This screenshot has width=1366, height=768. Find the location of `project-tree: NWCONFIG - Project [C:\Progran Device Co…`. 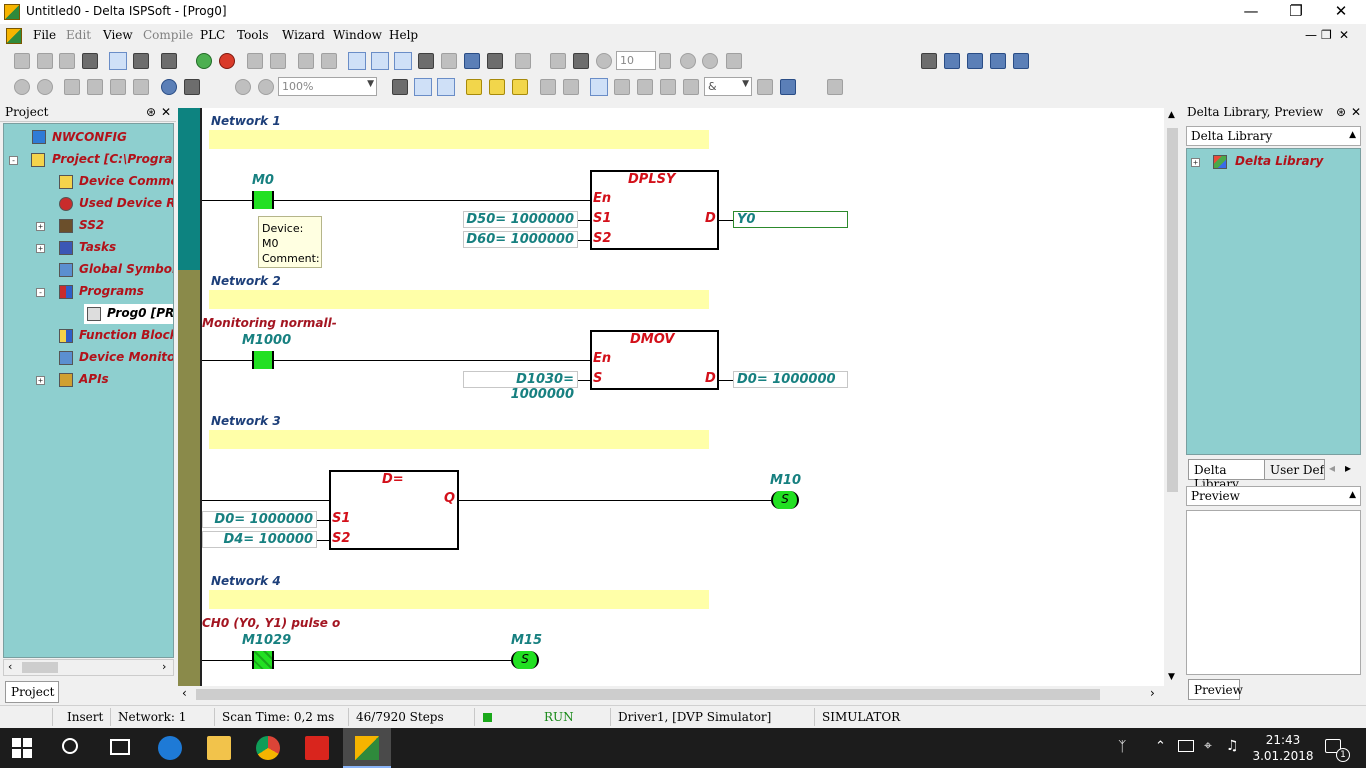

project-tree: NWCONFIG - Project [C:\Progran Device Co… is located at coordinates (88, 390).